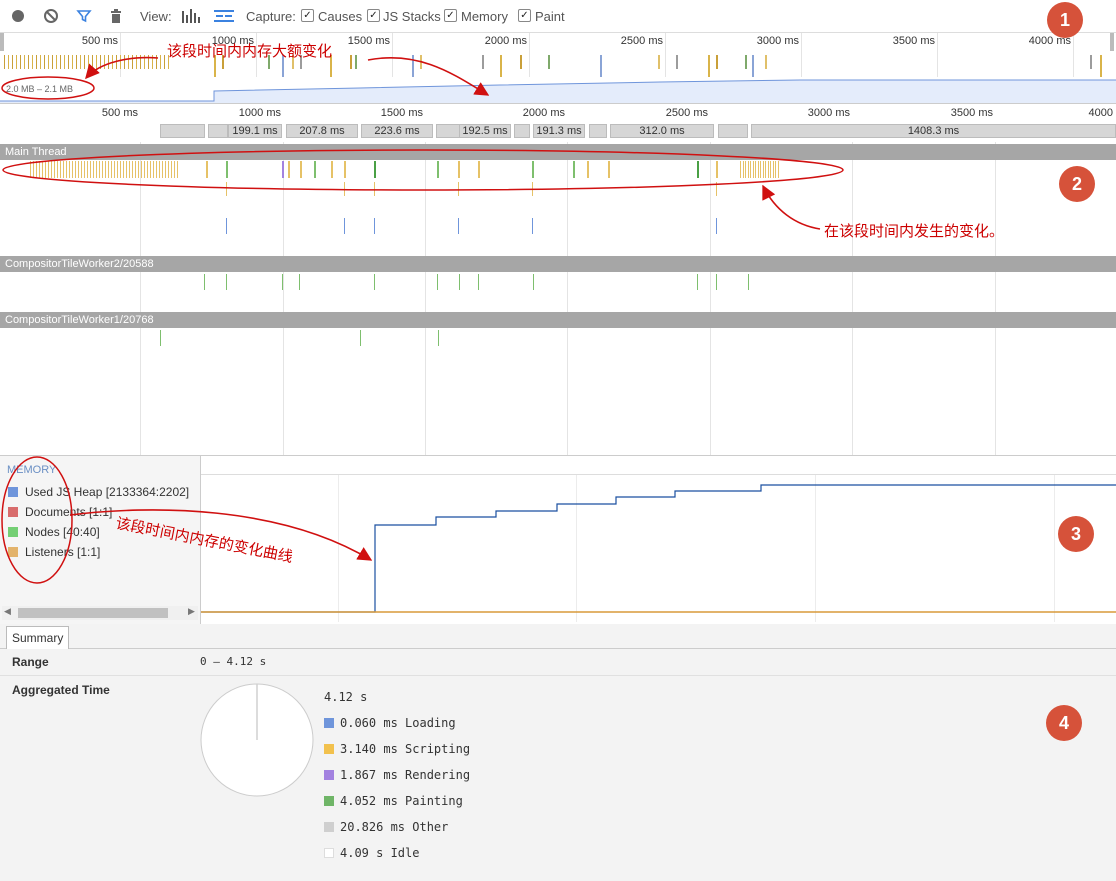 The image size is (1116, 881). I want to click on legend-scrollbar: ◀ ▶, so click(100, 613).